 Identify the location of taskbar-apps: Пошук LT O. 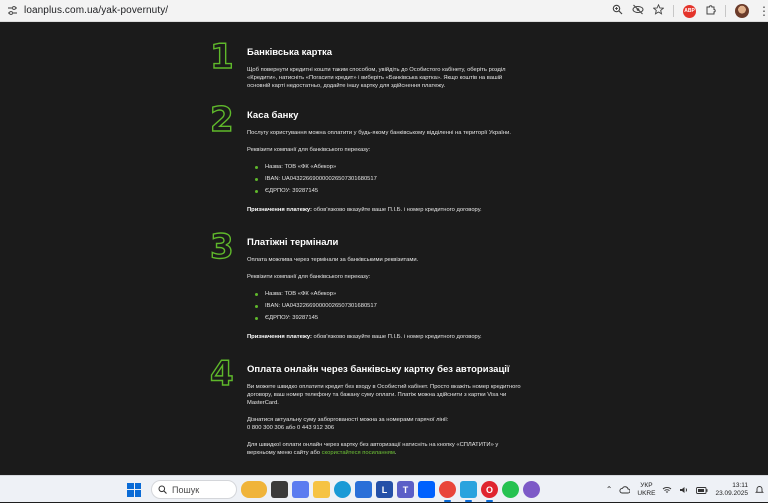
(333, 490).